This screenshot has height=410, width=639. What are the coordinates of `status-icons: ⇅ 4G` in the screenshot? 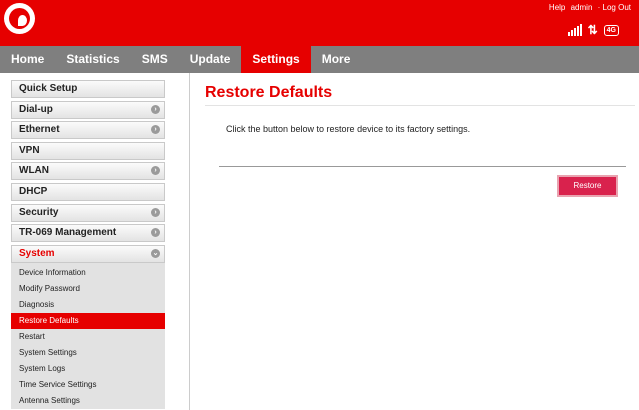 It's located at (593, 29).